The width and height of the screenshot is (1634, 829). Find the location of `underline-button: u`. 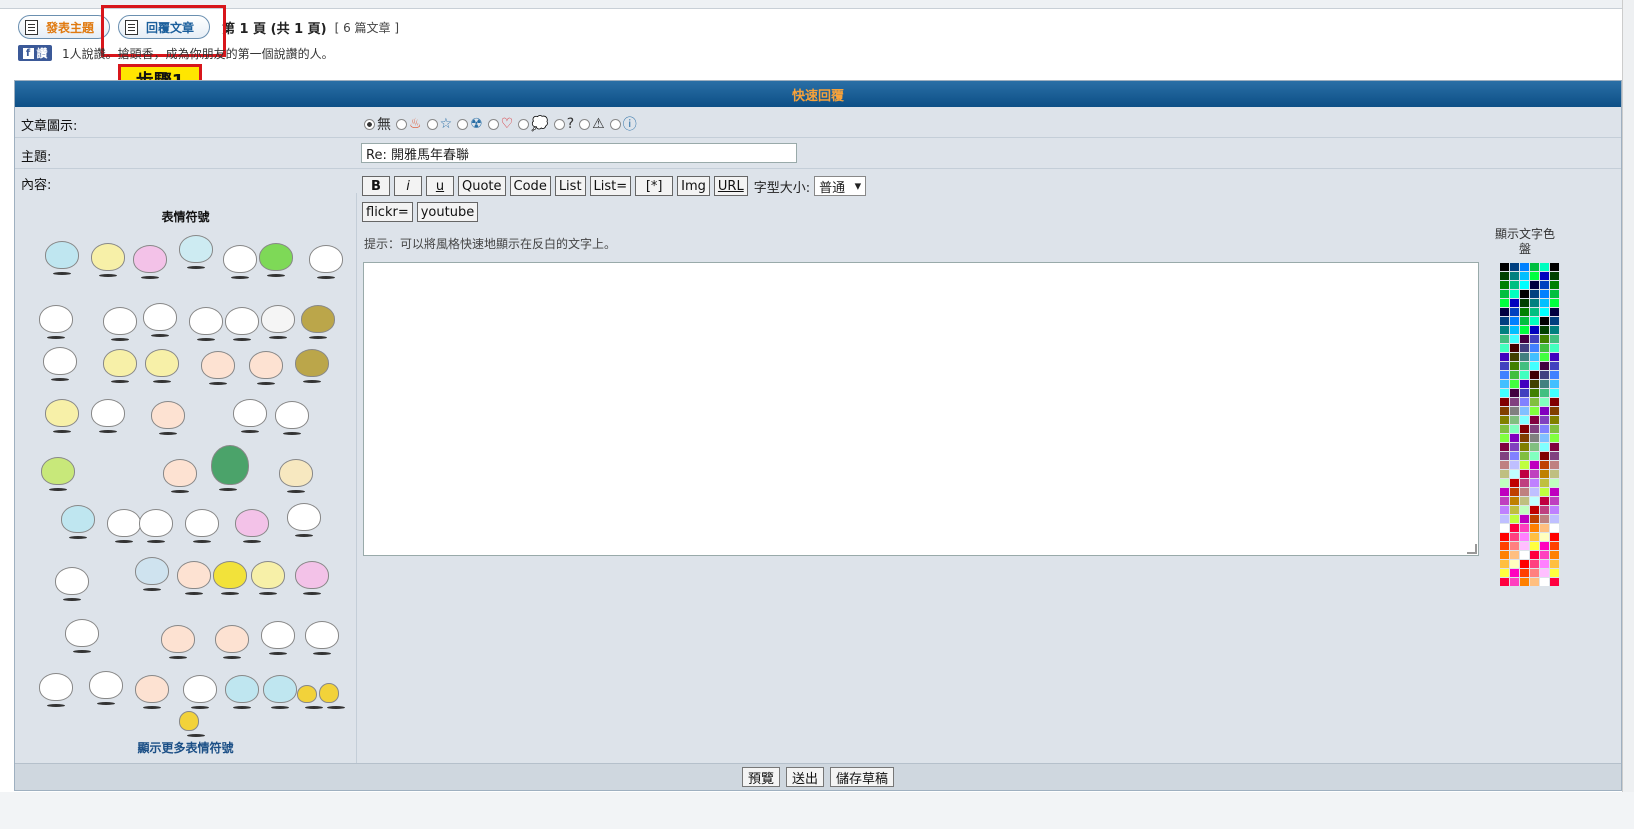

underline-button: u is located at coordinates (440, 186).